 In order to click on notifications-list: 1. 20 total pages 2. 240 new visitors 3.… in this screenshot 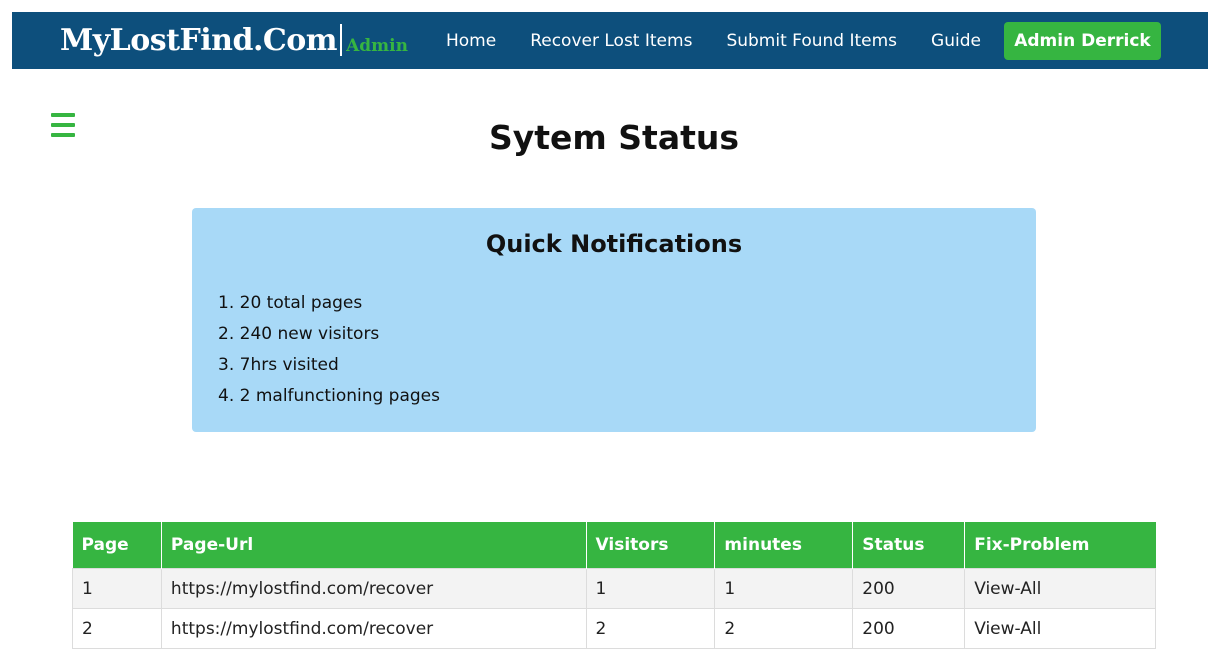, I will do `click(329, 350)`.